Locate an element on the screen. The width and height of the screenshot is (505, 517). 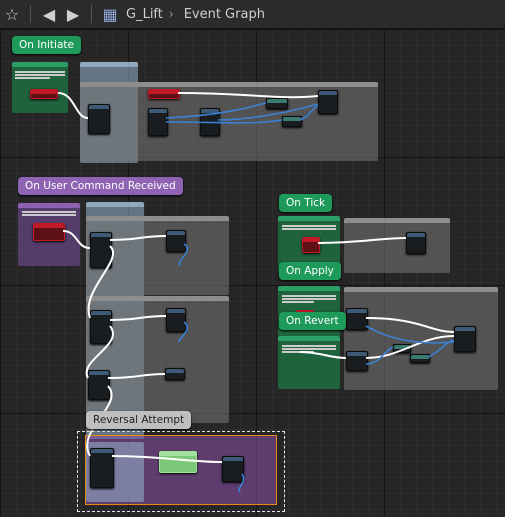
toolbar: ☆ ◀ ▶ ▦ G_Lift › Event Graph is located at coordinates (252, 14).